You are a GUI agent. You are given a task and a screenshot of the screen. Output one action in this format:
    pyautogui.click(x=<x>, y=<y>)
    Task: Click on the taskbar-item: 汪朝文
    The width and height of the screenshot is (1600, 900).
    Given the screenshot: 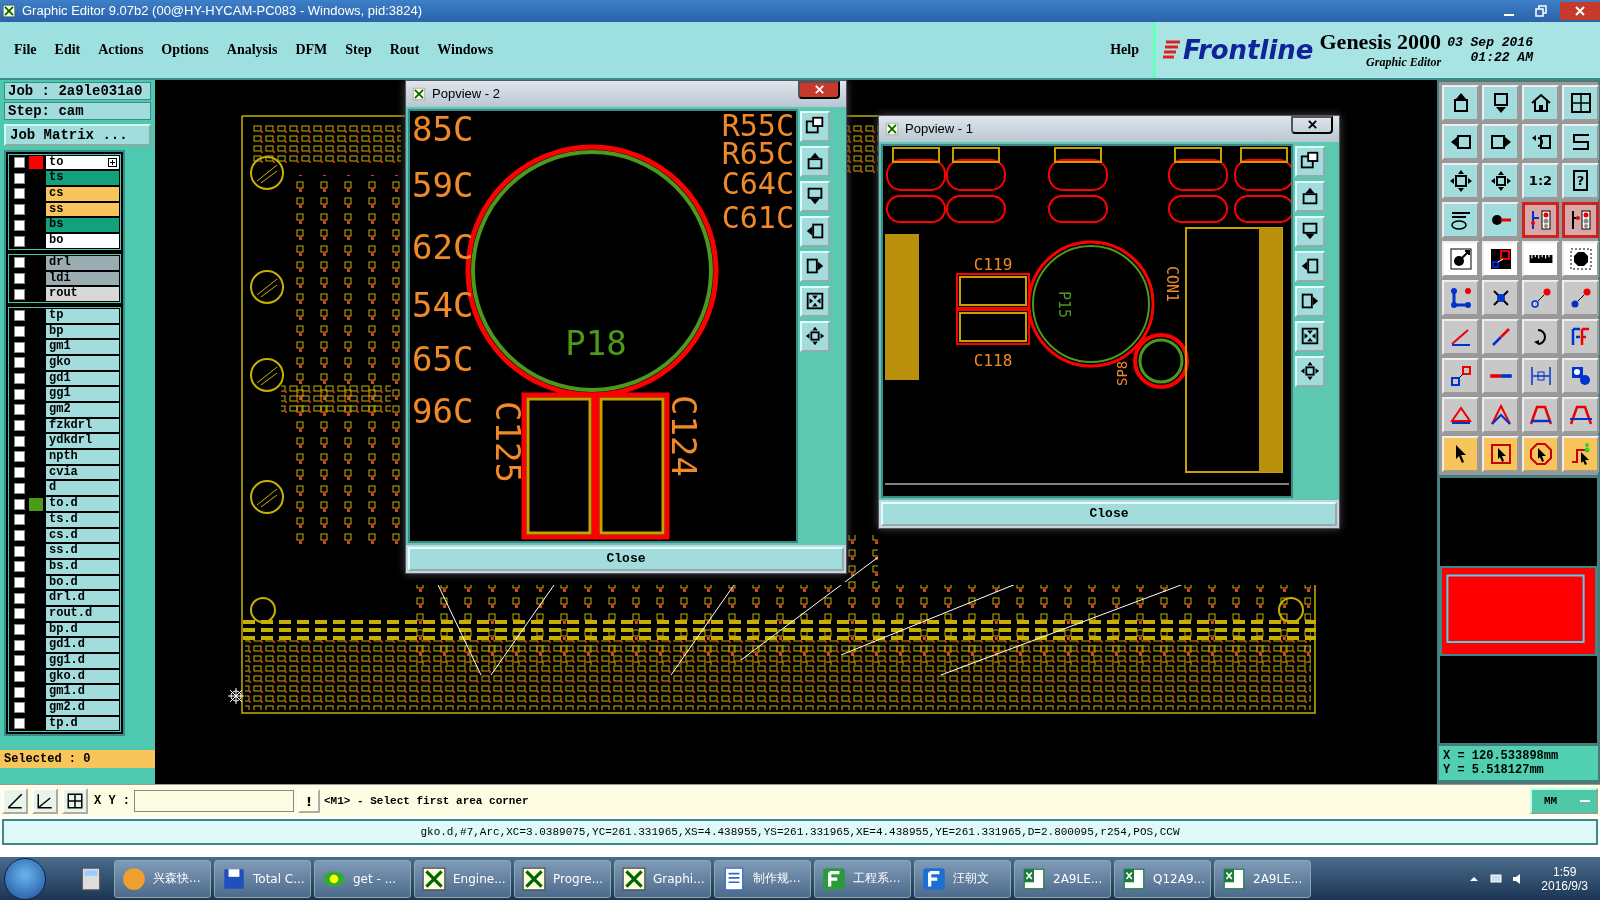 What is the action you would take?
    pyautogui.click(x=962, y=878)
    